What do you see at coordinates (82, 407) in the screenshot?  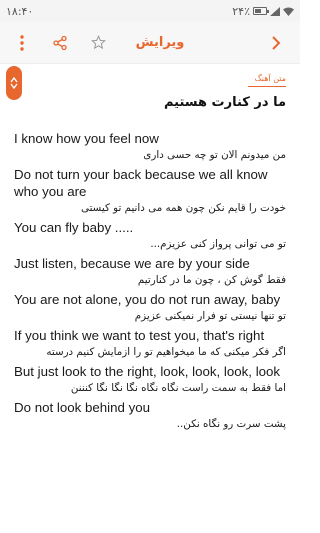 I see `lyric-en: Do not look behind you` at bounding box center [82, 407].